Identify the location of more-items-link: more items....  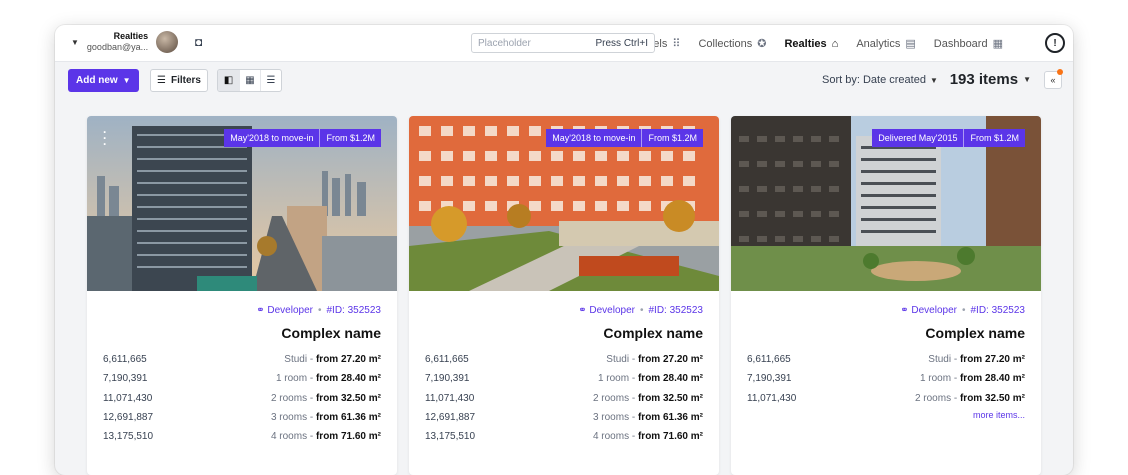
(886, 415).